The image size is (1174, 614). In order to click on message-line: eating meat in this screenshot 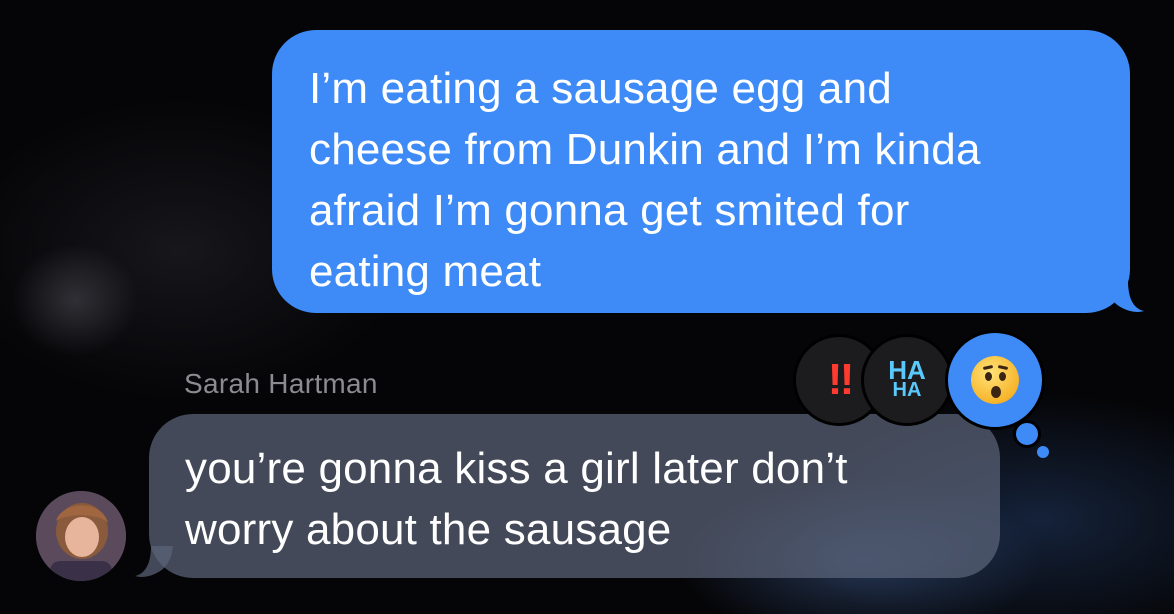, I will do `click(425, 271)`.